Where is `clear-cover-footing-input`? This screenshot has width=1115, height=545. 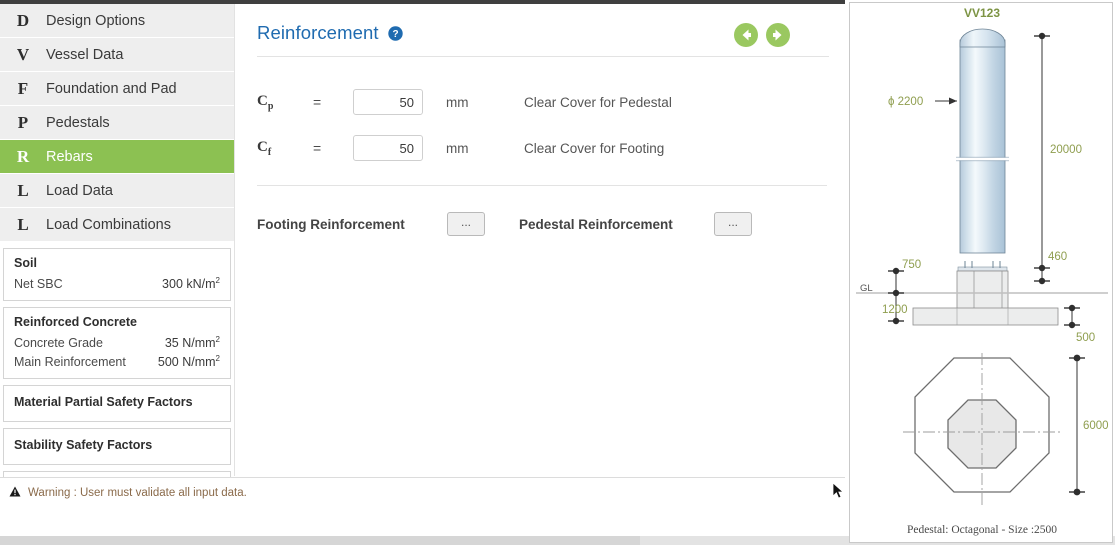 clear-cover-footing-input is located at coordinates (388, 148).